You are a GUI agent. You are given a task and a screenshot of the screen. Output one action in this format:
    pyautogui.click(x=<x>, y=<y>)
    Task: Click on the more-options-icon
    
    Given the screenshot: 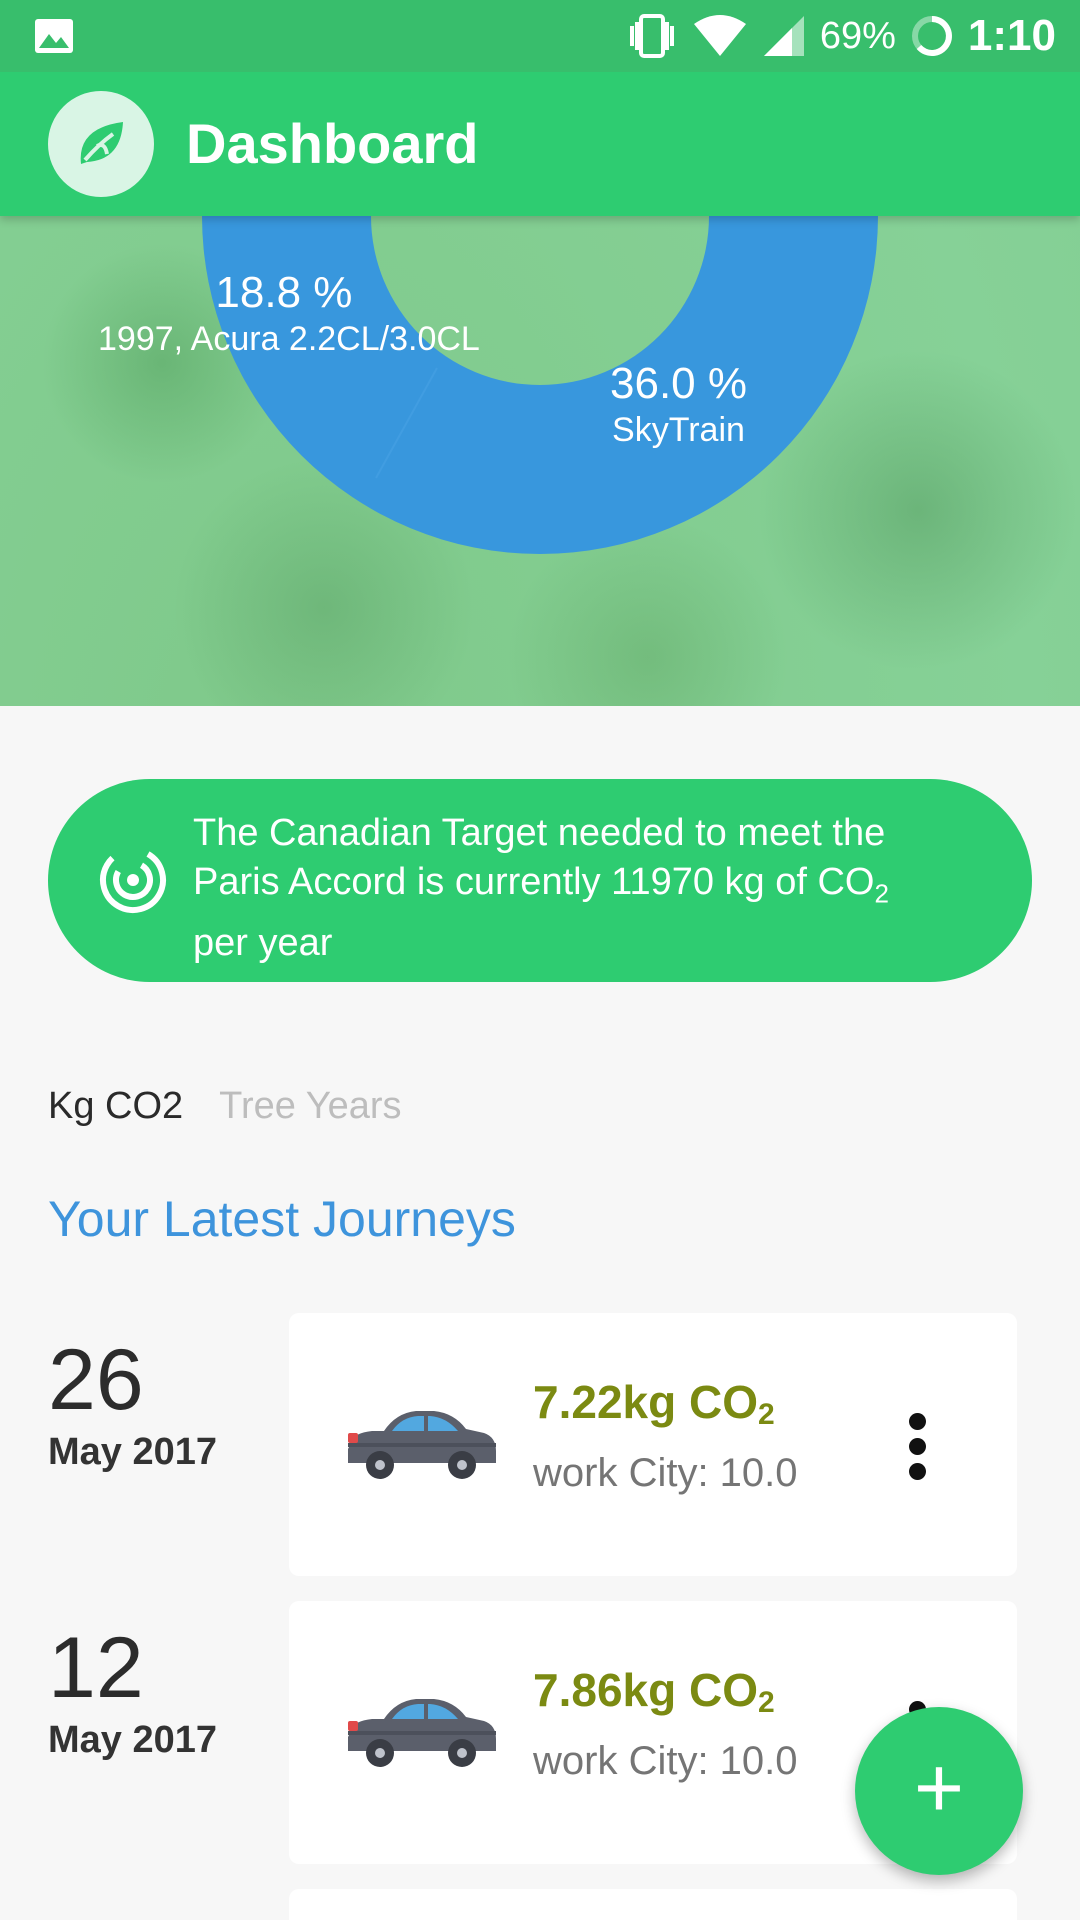 What is the action you would take?
    pyautogui.click(x=917, y=1448)
    